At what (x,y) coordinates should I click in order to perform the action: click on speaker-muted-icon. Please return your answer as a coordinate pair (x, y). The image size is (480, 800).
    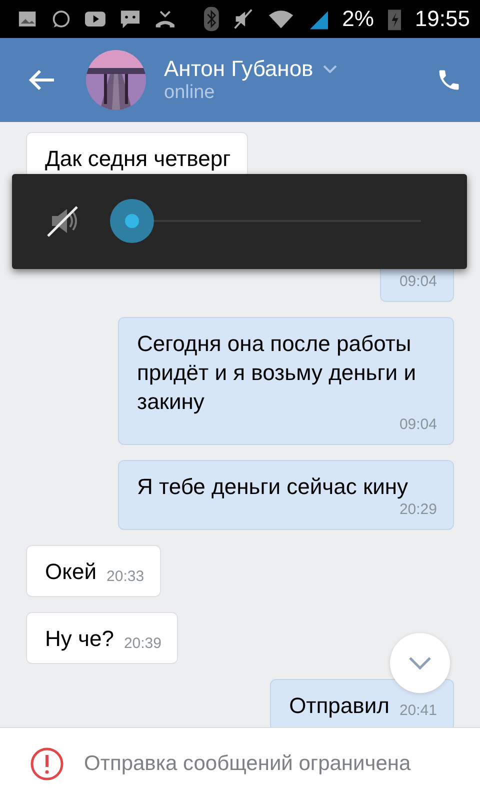
    Looking at the image, I should click on (63, 221).